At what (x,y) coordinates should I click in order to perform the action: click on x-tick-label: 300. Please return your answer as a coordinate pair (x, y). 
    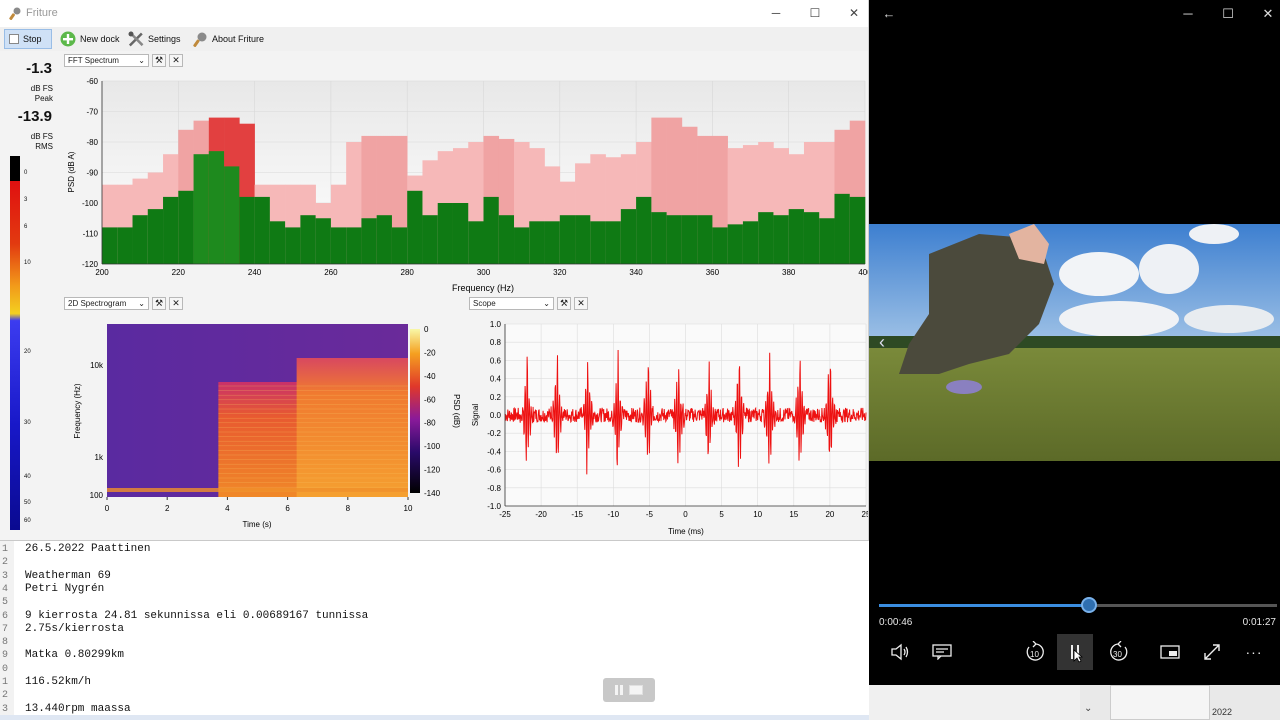
    Looking at the image, I should click on (484, 272).